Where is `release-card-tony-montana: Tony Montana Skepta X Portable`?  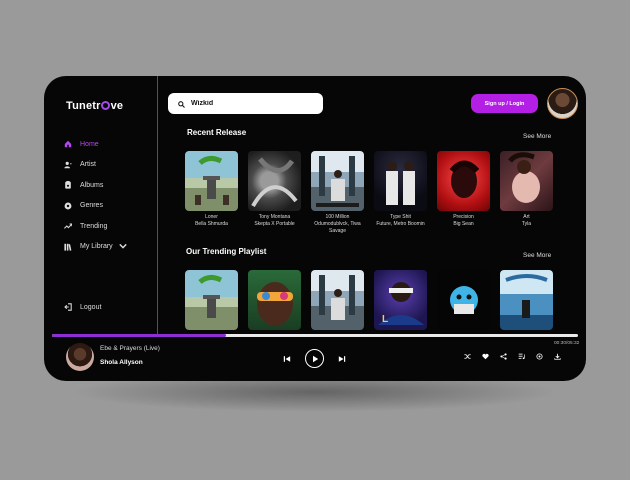 release-card-tony-montana: Tony Montana Skepta X Portable is located at coordinates (274, 193).